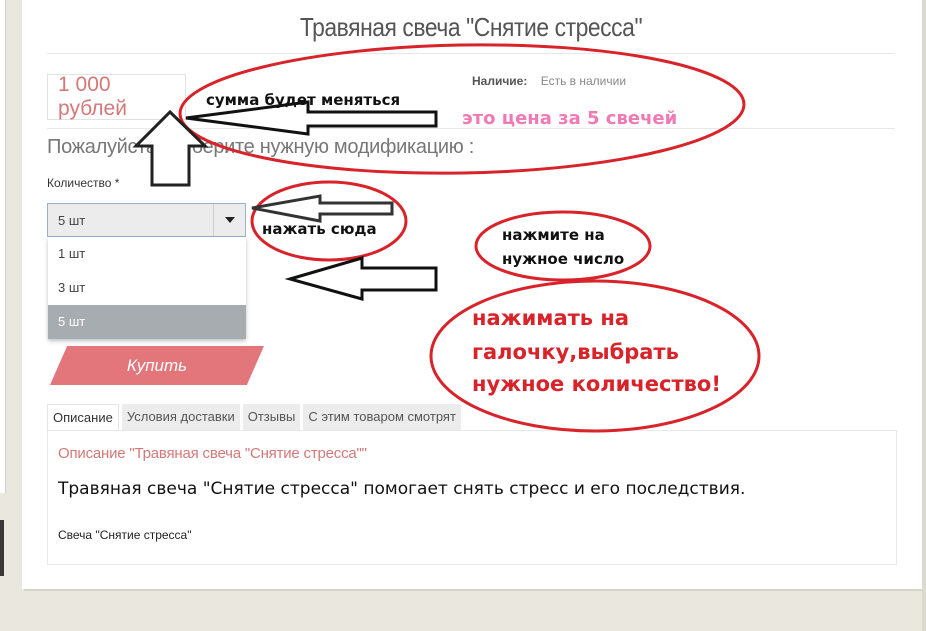  I want to click on annotation-pick-number-line2: нужное число, so click(563, 259).